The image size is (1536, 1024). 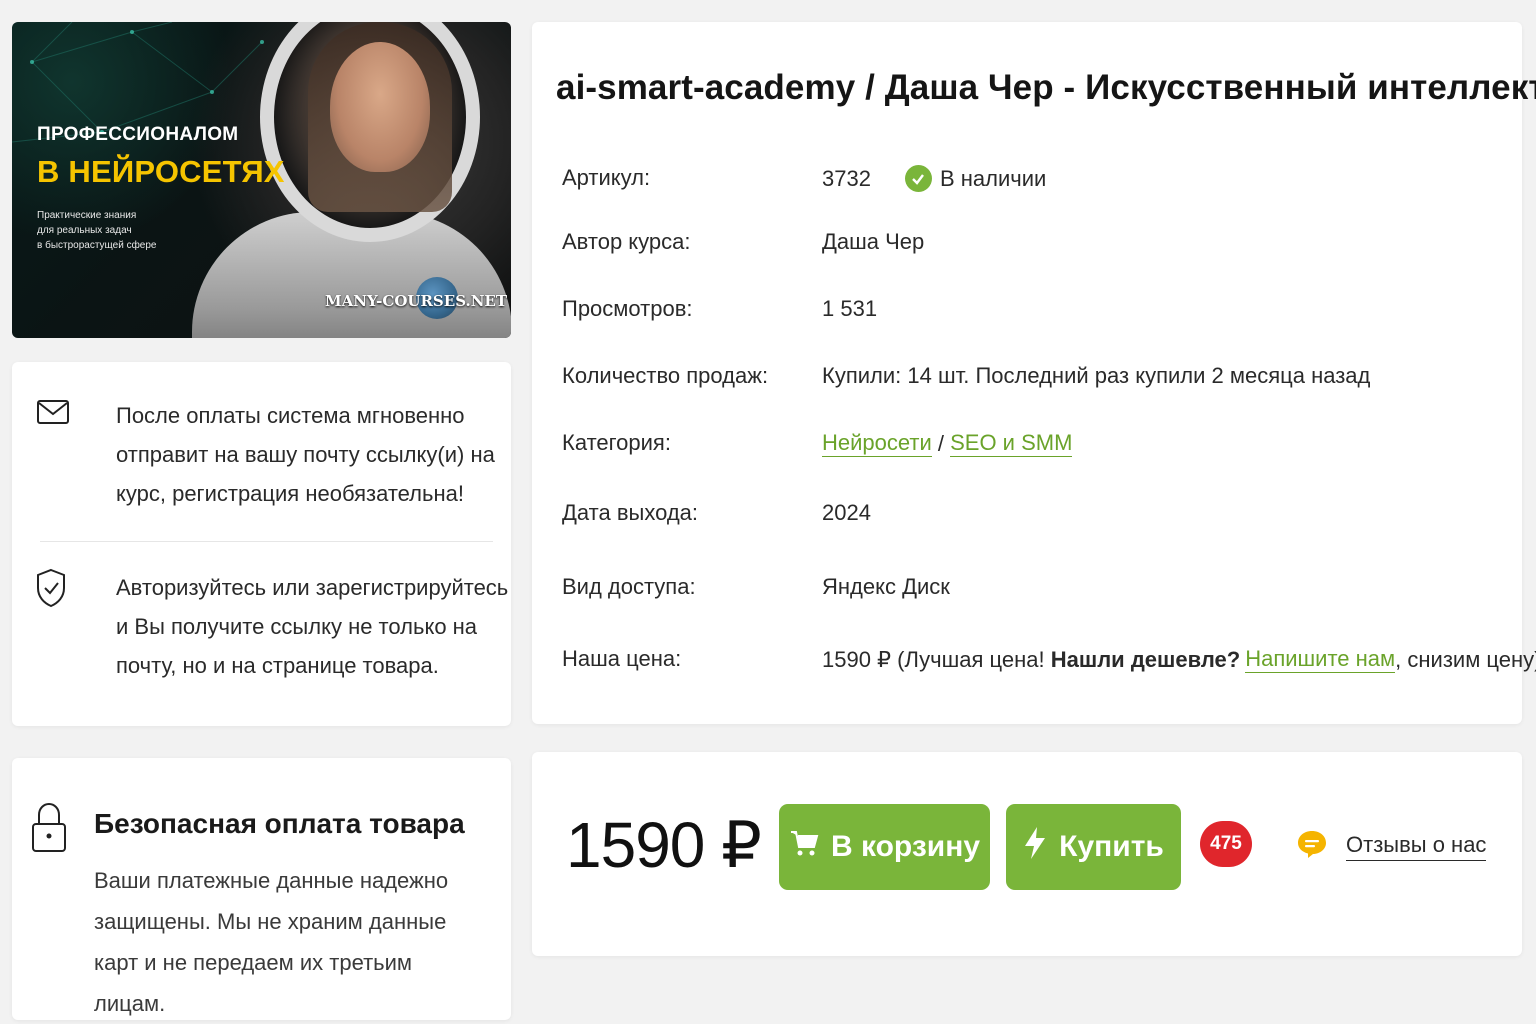 What do you see at coordinates (138, 134) in the screenshot?
I see `banner-headline-1: ПРОФЕССИОНАЛОМ` at bounding box center [138, 134].